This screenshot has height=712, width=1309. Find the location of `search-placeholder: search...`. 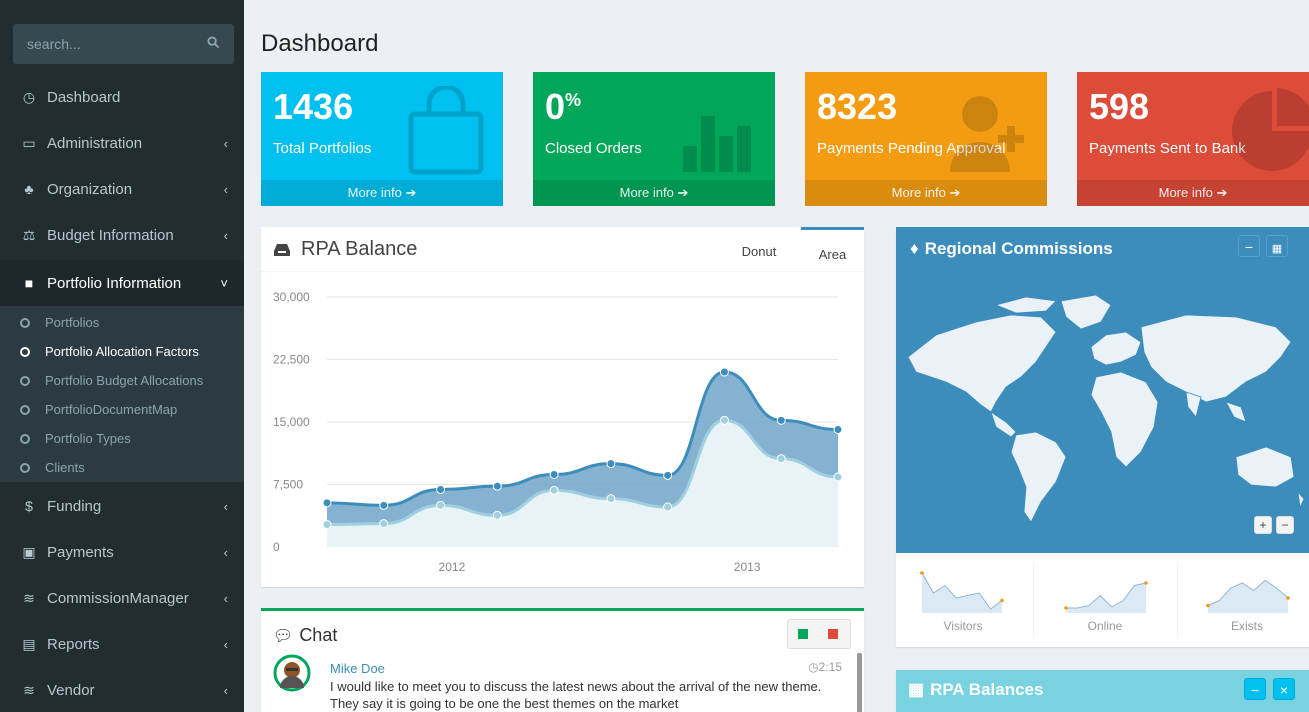

search-placeholder: search... is located at coordinates (54, 44).